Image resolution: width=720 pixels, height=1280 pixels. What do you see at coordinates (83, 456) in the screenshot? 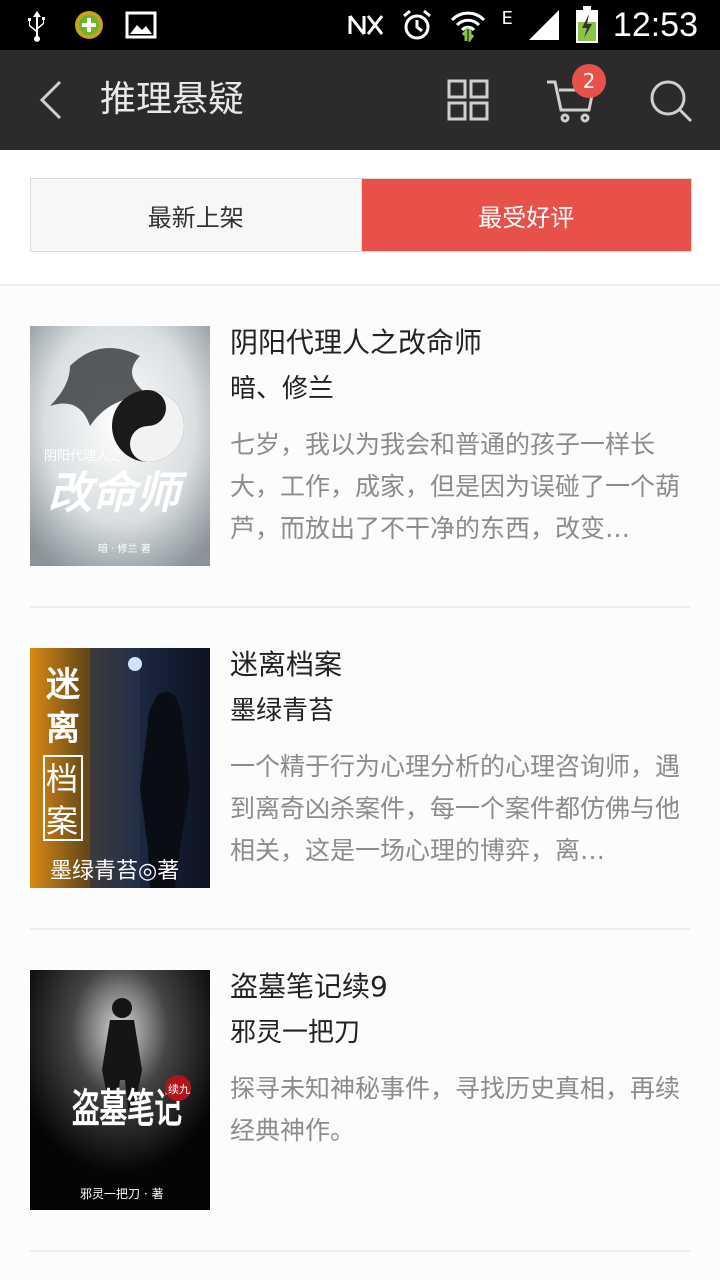
I see `cover-series-text: 阴阳代理人之` at bounding box center [83, 456].